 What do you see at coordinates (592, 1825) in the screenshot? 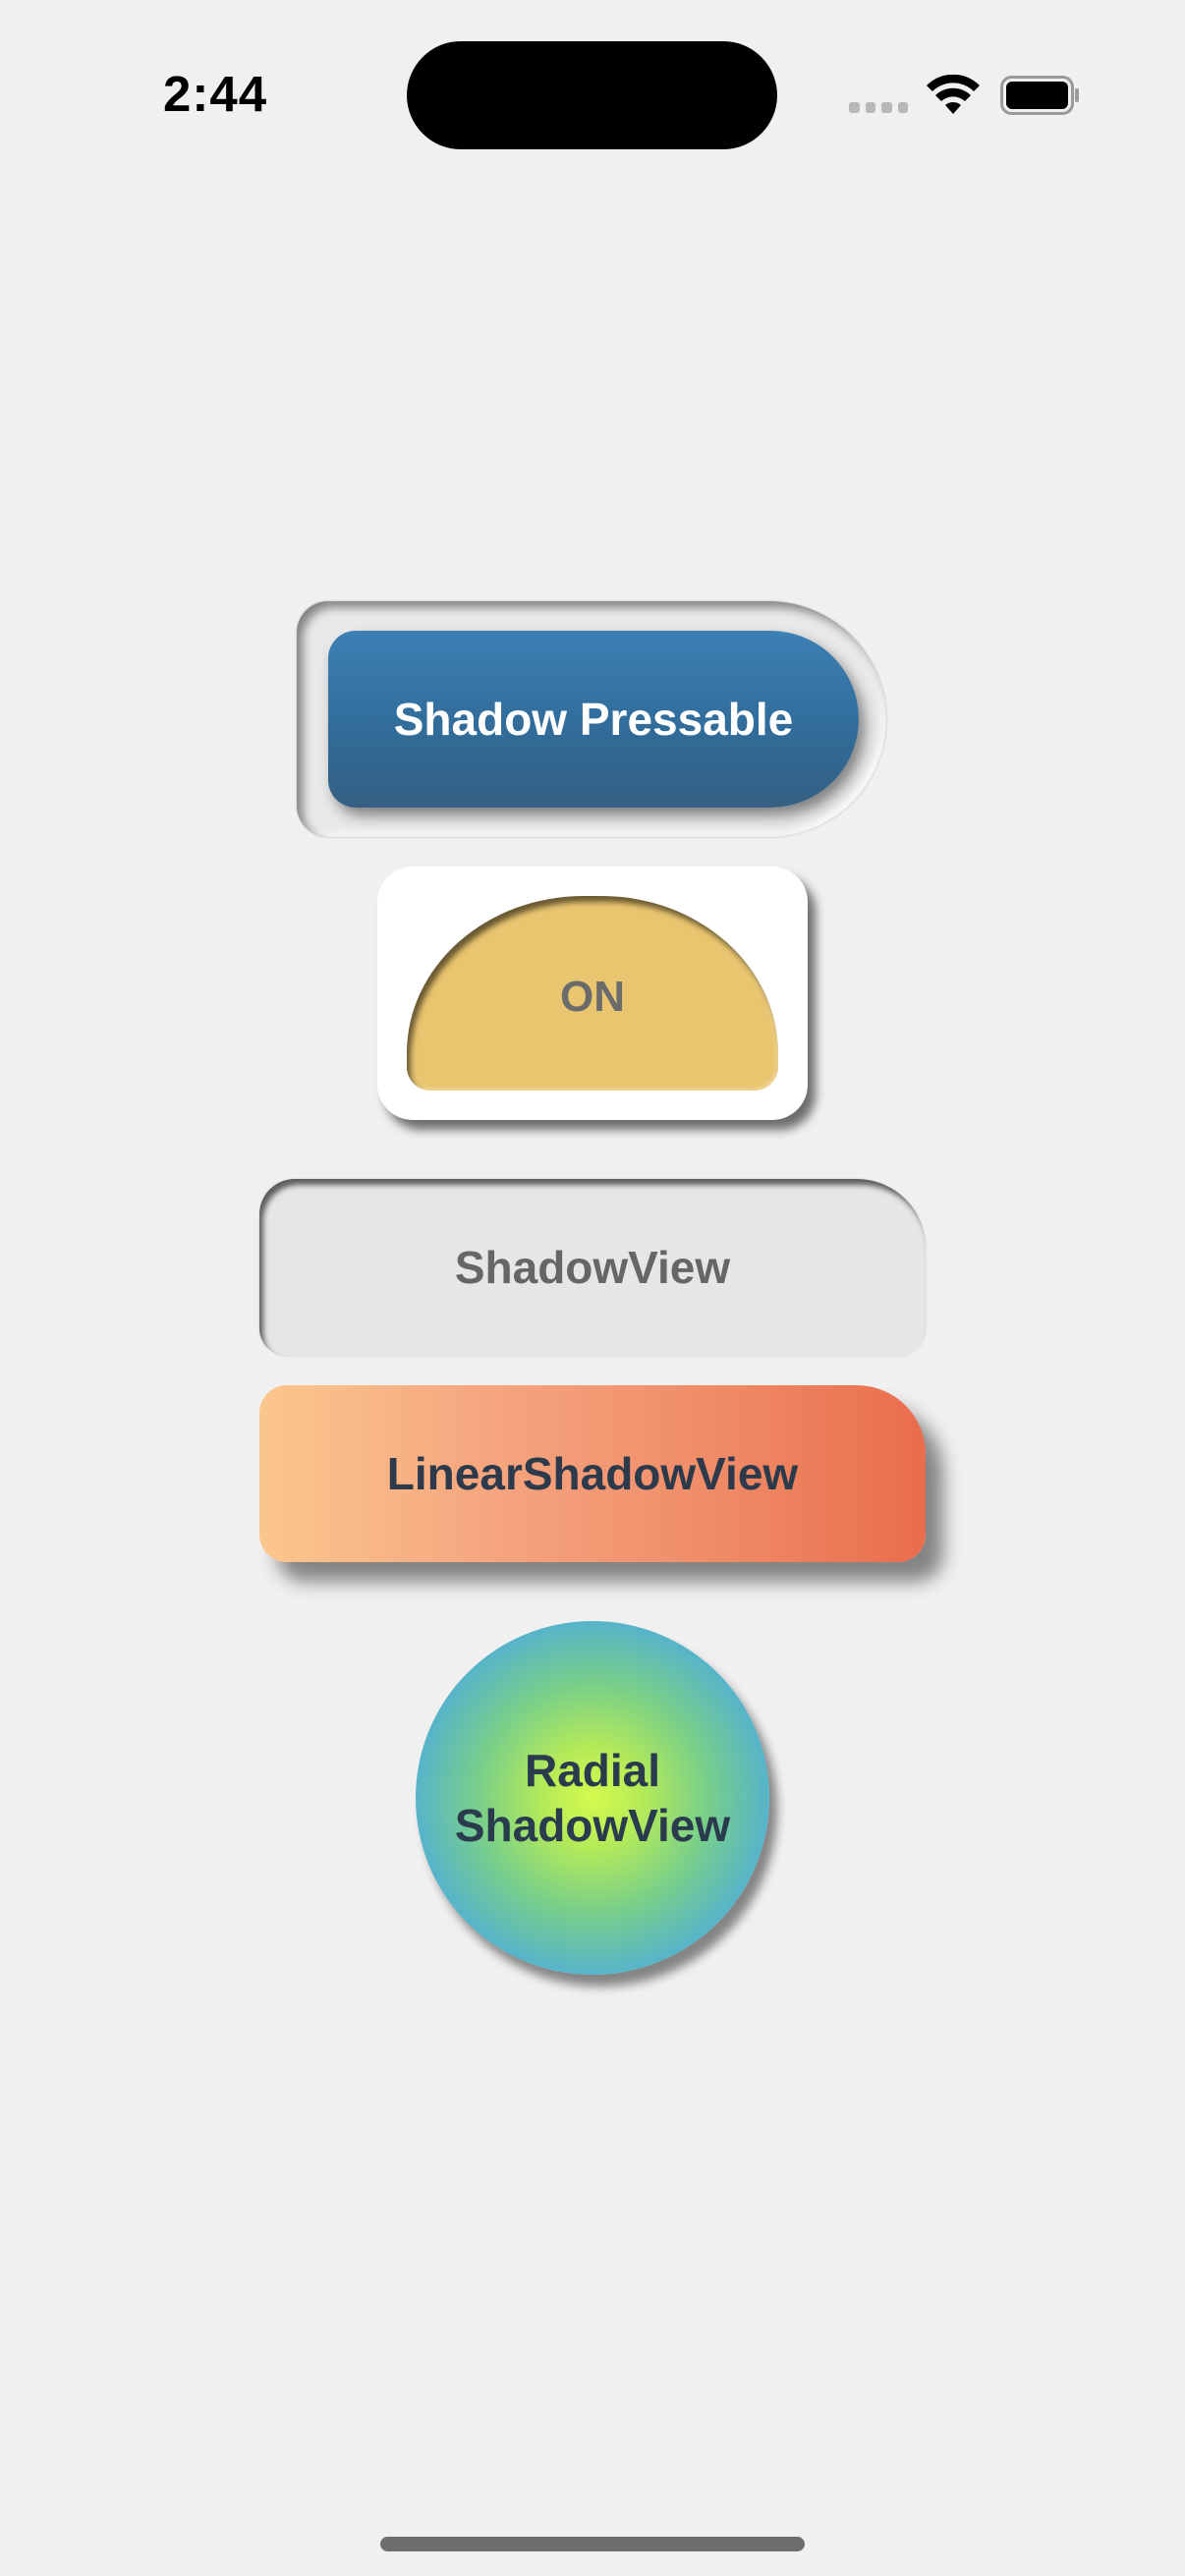
I see `radial-shadow-view-label-line2: ShadowView` at bounding box center [592, 1825].